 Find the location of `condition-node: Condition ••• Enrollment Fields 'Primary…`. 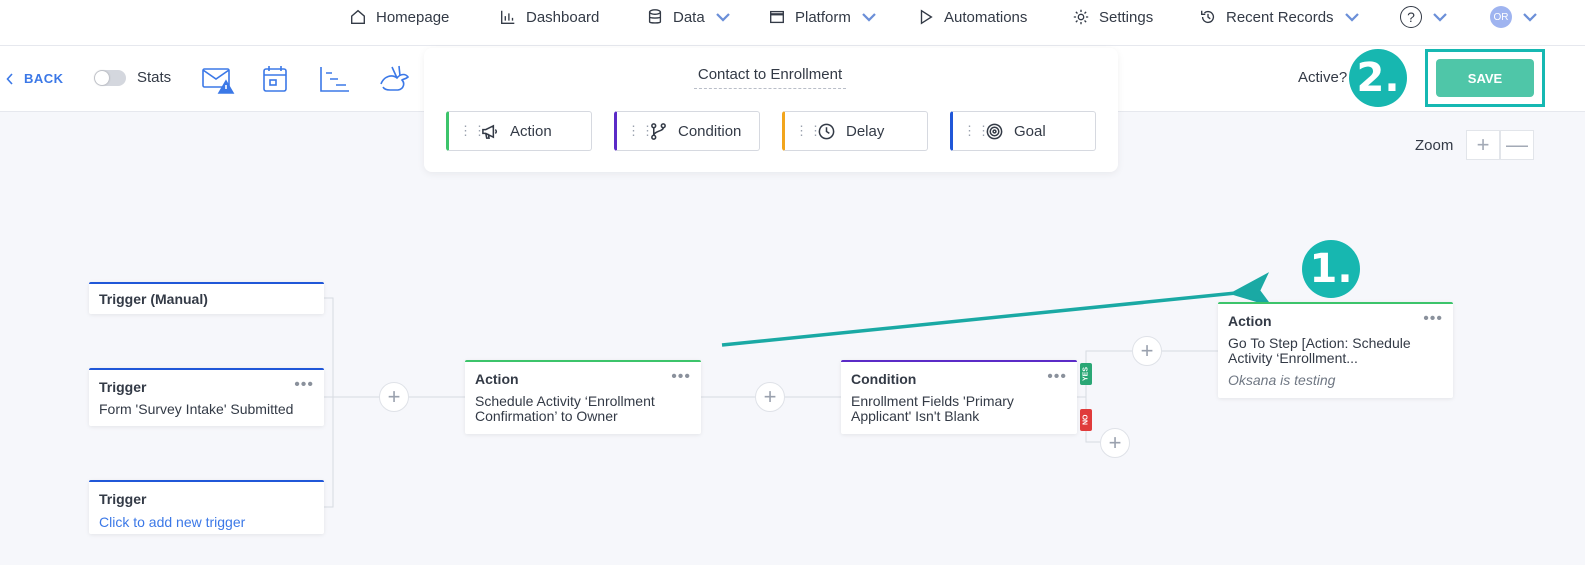

condition-node: Condition ••• Enrollment Fields 'Primary… is located at coordinates (959, 397).